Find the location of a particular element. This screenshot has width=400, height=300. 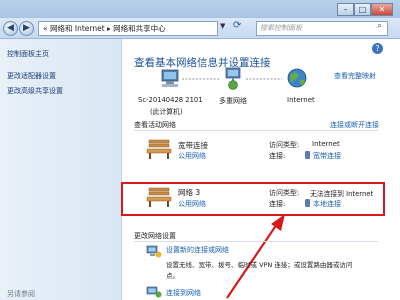

sidebar-item-adapter: 更改适配器设置 is located at coordinates (31, 76).